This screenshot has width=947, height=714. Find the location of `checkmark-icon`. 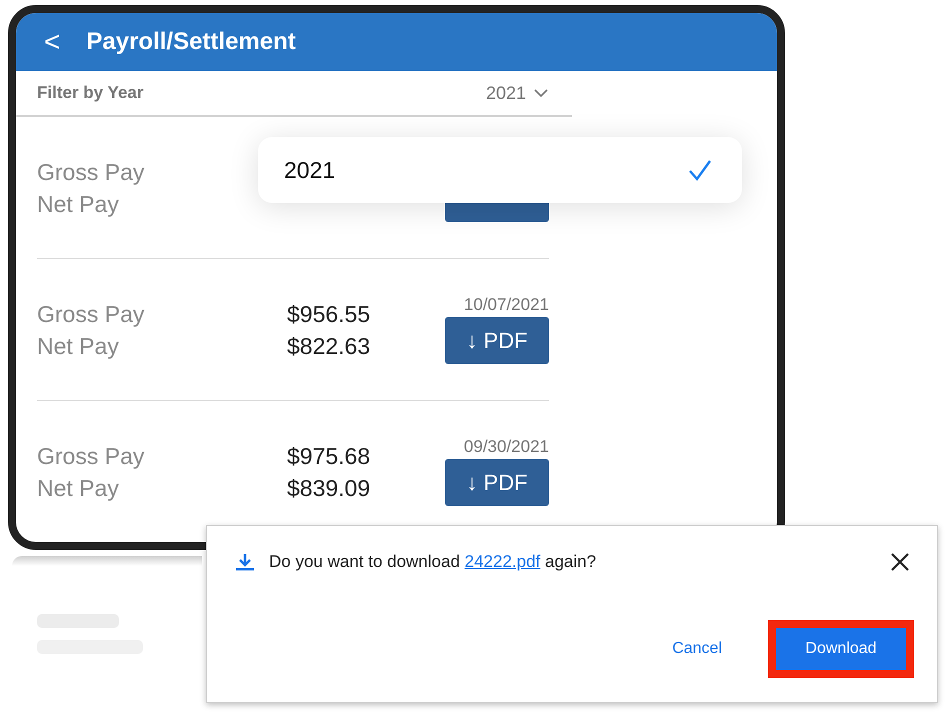

checkmark-icon is located at coordinates (700, 170).